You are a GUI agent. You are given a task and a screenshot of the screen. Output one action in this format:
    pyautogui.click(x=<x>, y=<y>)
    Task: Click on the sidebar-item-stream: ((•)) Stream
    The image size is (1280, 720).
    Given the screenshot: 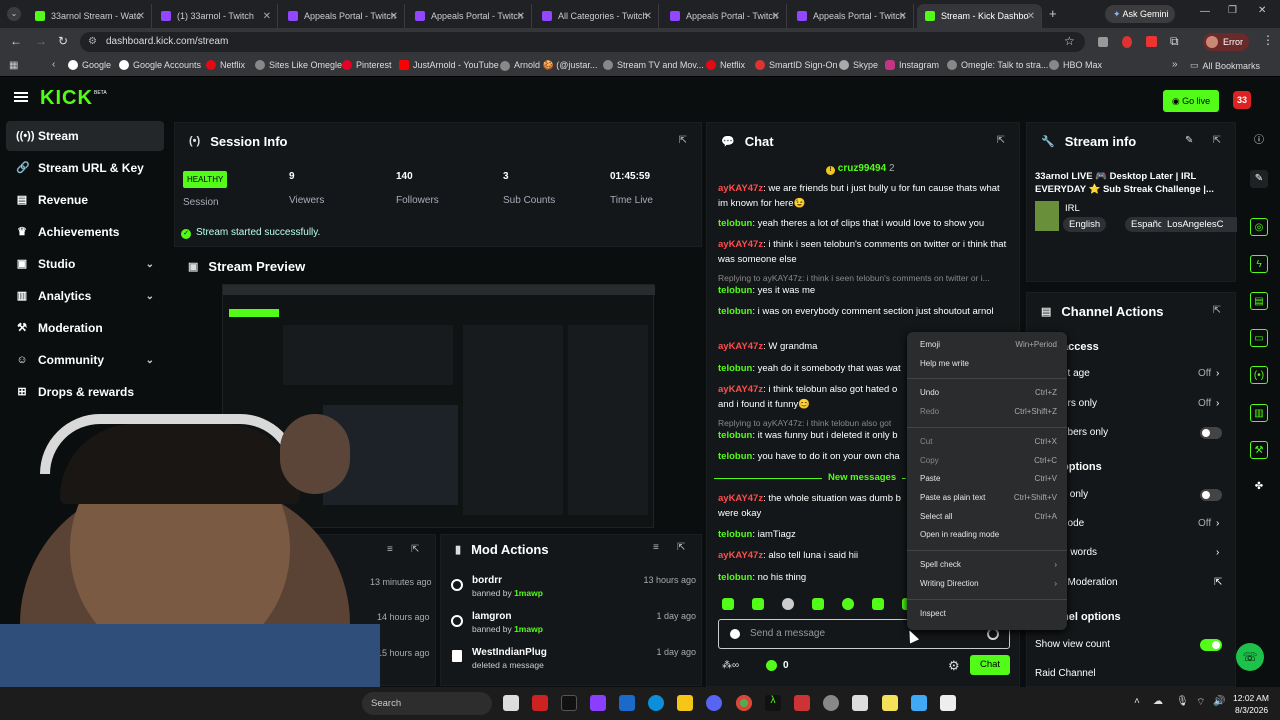 What is the action you would take?
    pyautogui.click(x=85, y=136)
    